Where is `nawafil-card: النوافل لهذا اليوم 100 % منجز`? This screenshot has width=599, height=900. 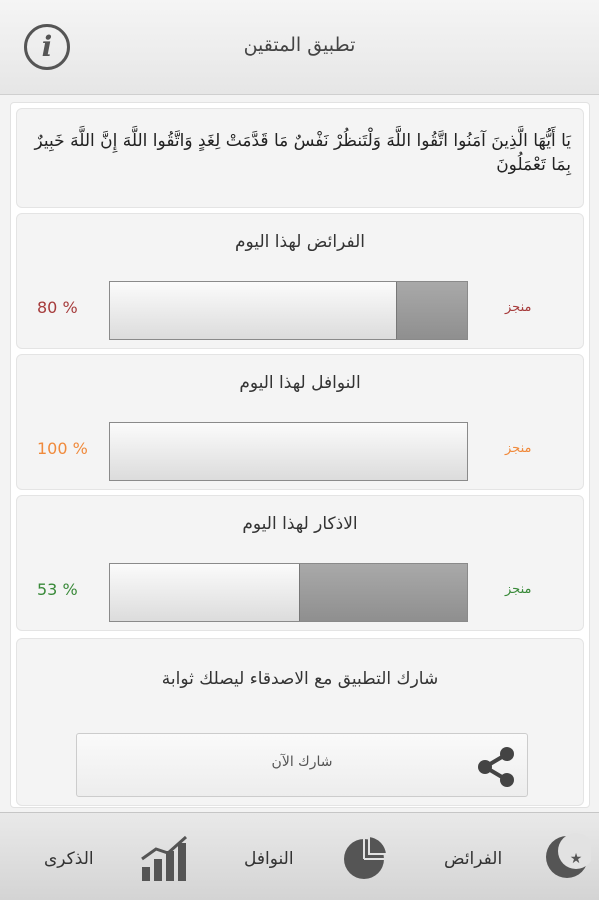
nawafil-card: النوافل لهذا اليوم 100 % منجز is located at coordinates (300, 422).